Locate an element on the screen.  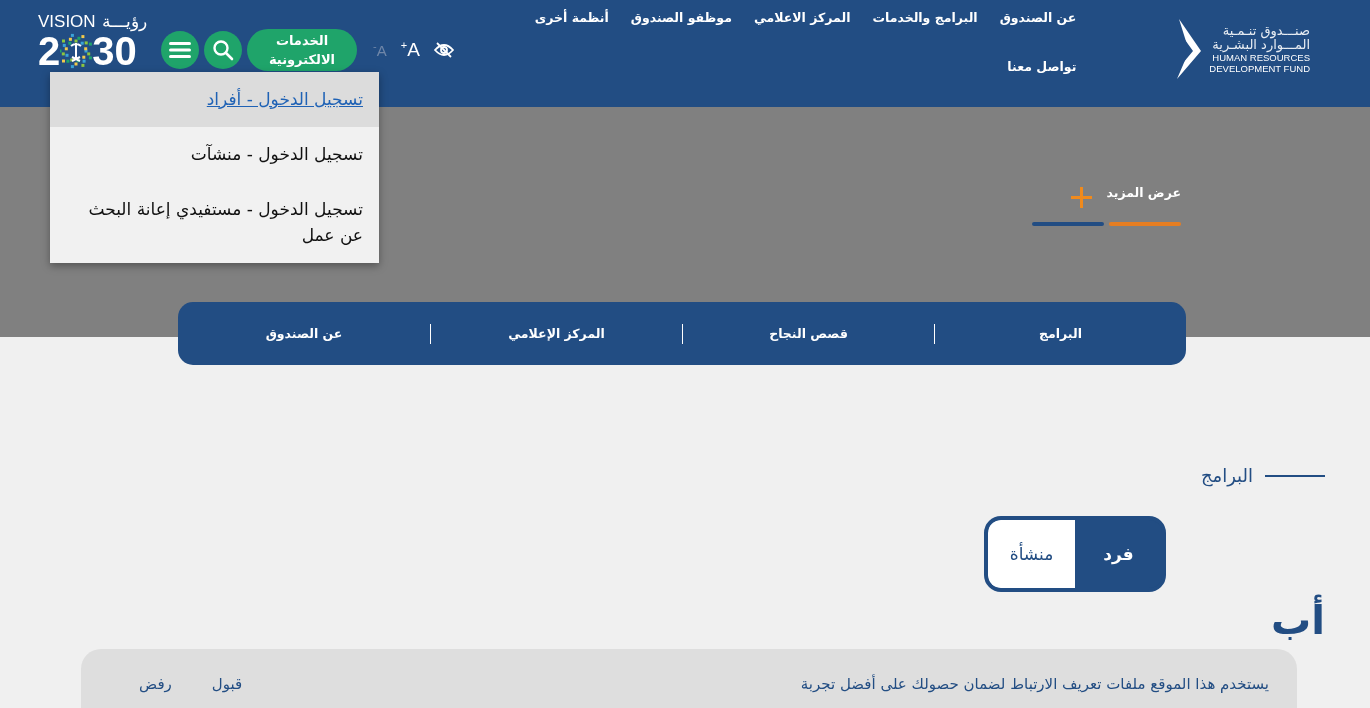
logo-text: VISION is located at coordinates (67, 22).